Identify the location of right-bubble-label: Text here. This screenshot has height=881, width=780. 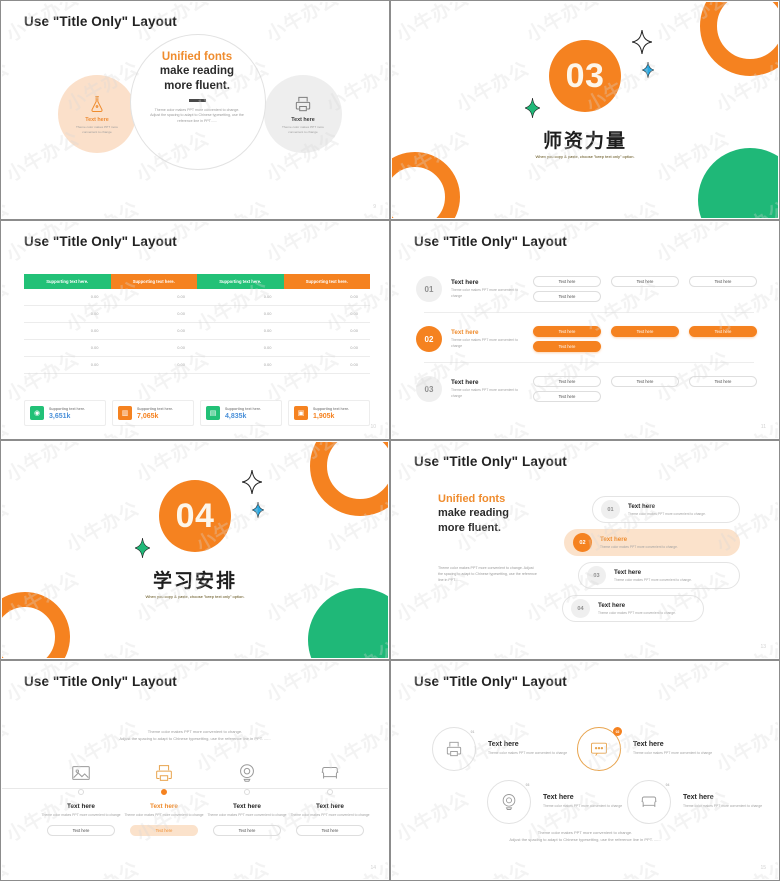
(303, 120).